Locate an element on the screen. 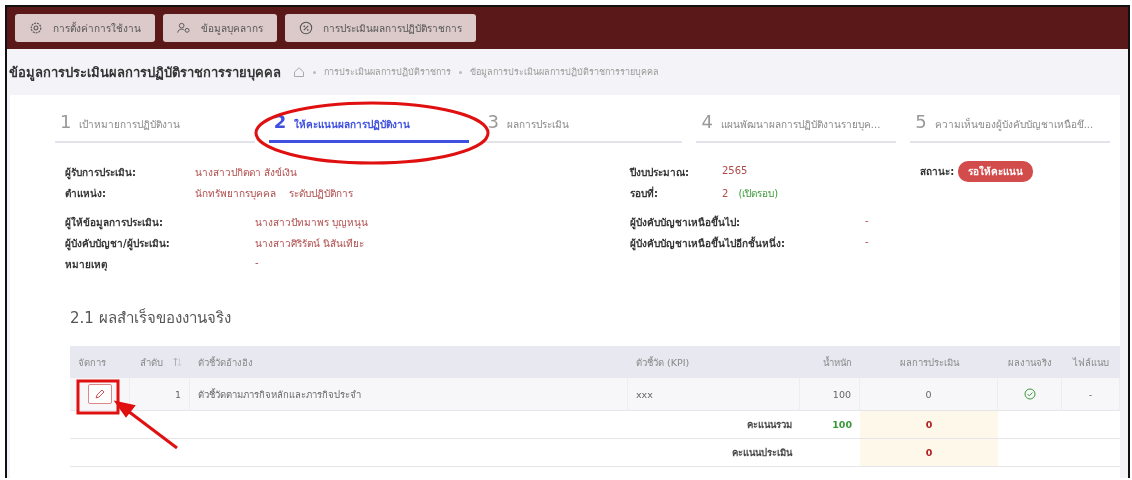 This screenshot has height=480, width=1132. status-badge: รอให้คะแนน is located at coordinates (996, 171).